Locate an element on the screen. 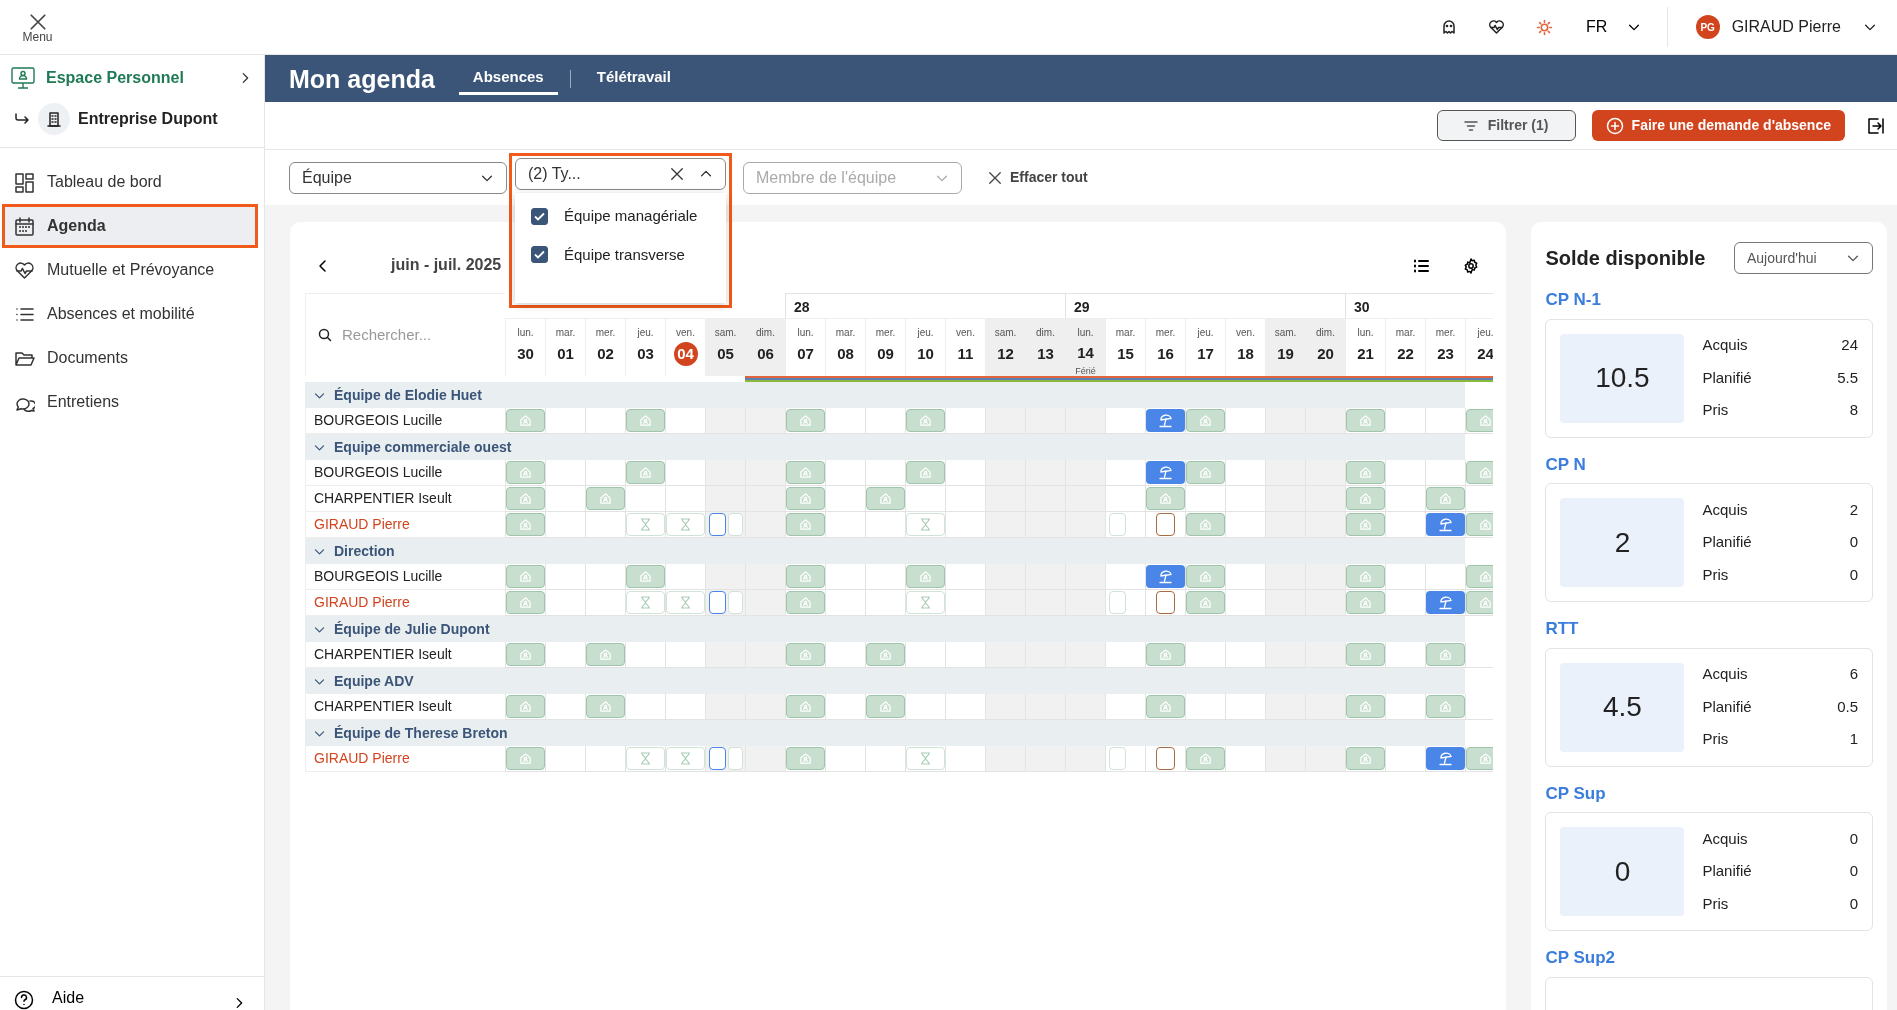 Image resolution: width=1897 pixels, height=1010 pixels. group-name: Équipe de Elodie Huet is located at coordinates (408, 395).